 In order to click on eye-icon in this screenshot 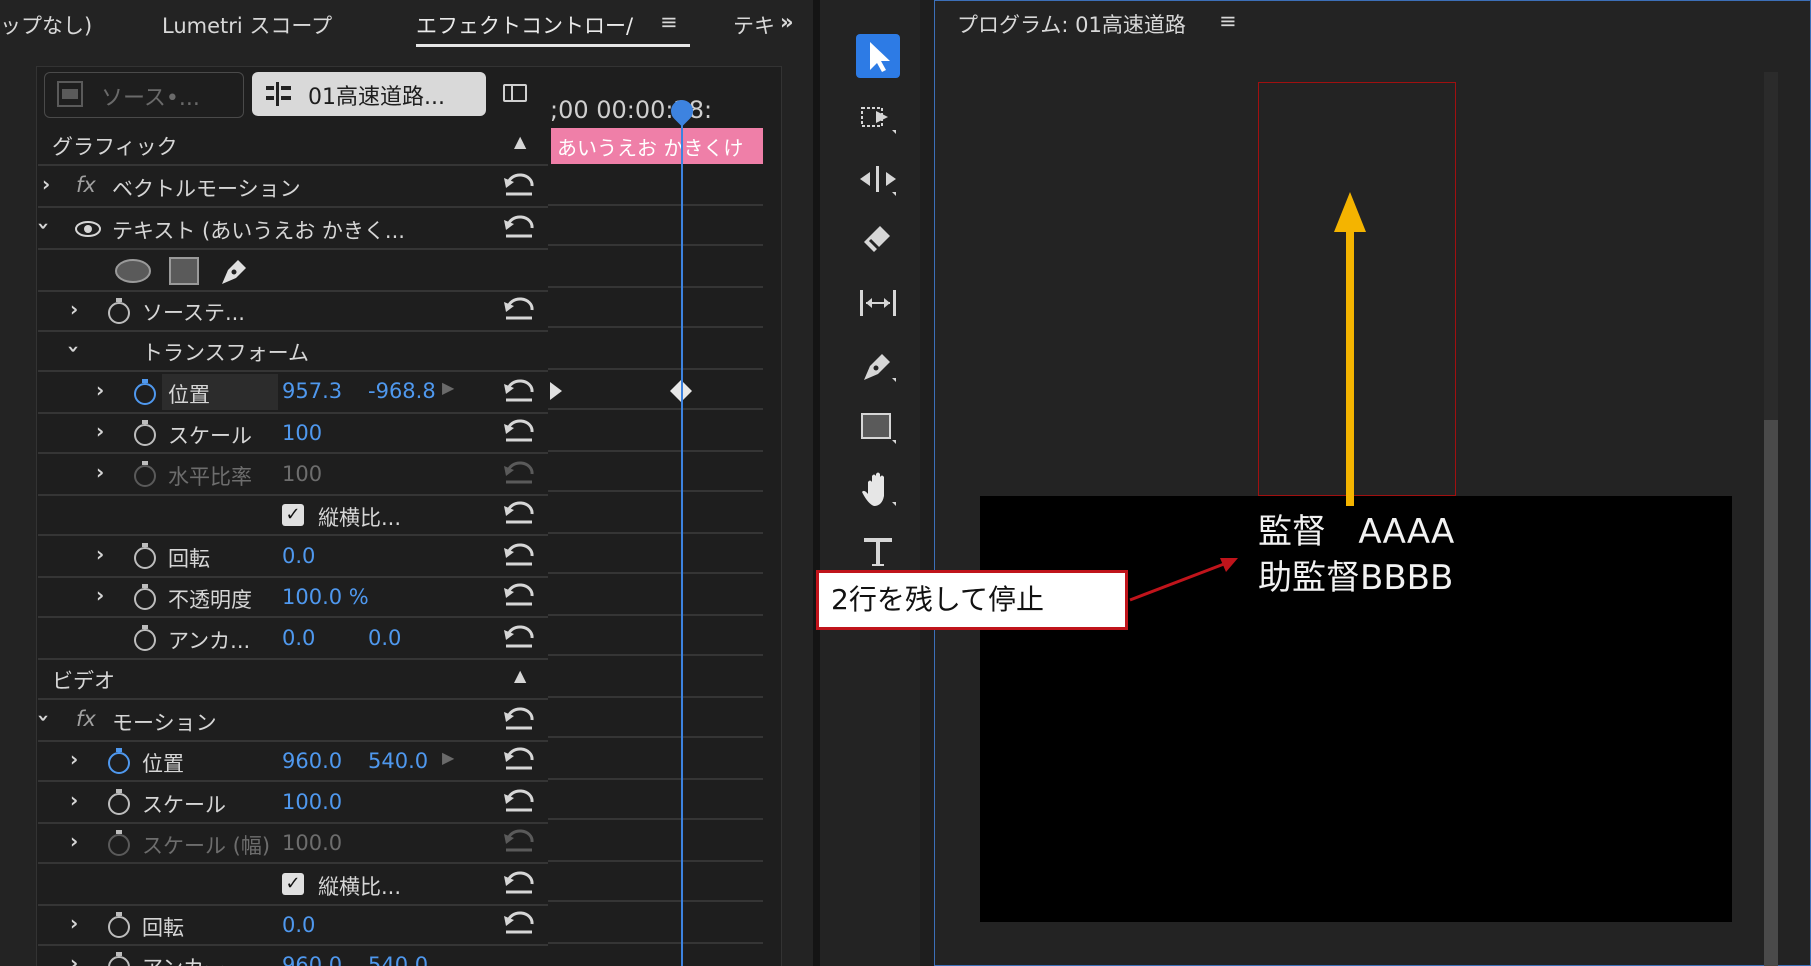, I will do `click(88, 229)`.